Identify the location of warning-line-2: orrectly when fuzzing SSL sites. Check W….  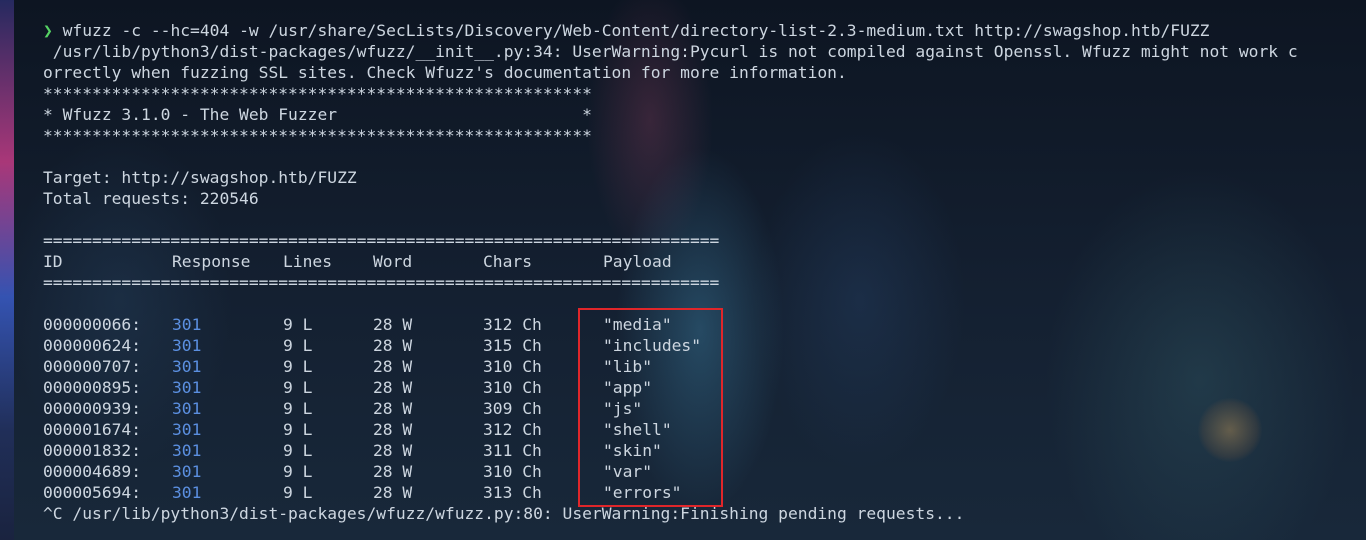
(445, 72).